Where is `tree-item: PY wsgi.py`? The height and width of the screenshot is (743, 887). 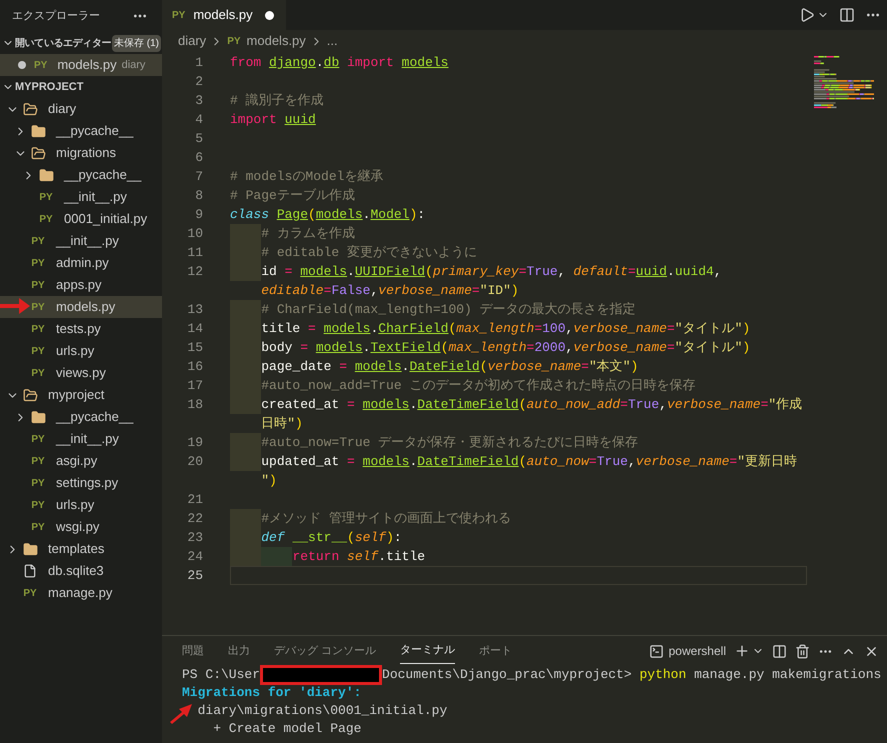
tree-item: PY wsgi.py is located at coordinates (81, 527).